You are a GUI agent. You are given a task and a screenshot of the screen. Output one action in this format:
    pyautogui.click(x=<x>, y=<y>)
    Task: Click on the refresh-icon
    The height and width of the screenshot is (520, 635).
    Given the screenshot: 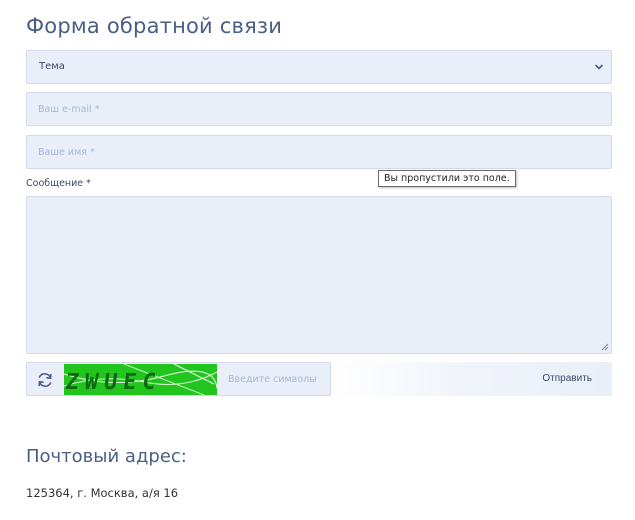 What is the action you would take?
    pyautogui.click(x=45, y=380)
    